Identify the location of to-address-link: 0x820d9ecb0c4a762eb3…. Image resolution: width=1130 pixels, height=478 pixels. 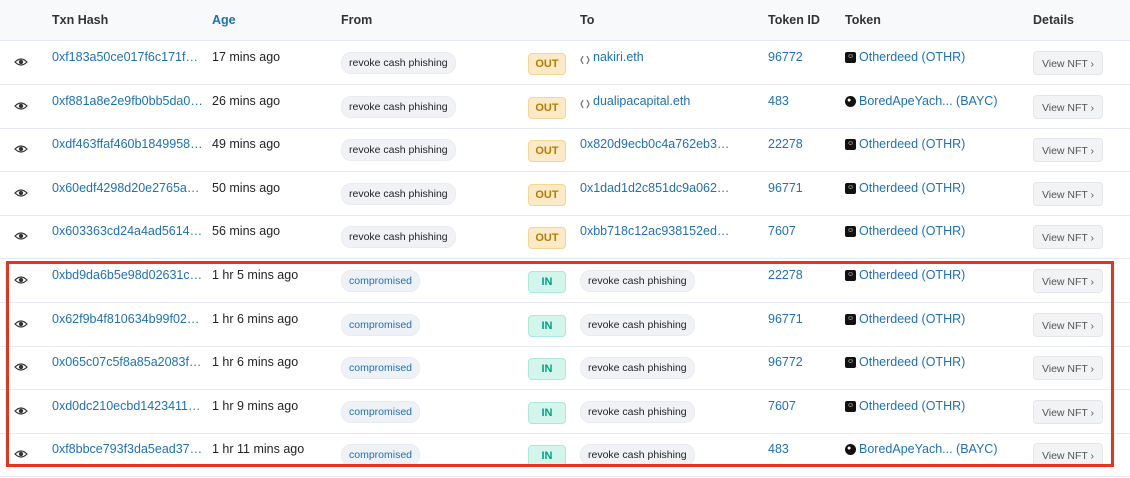
(654, 144).